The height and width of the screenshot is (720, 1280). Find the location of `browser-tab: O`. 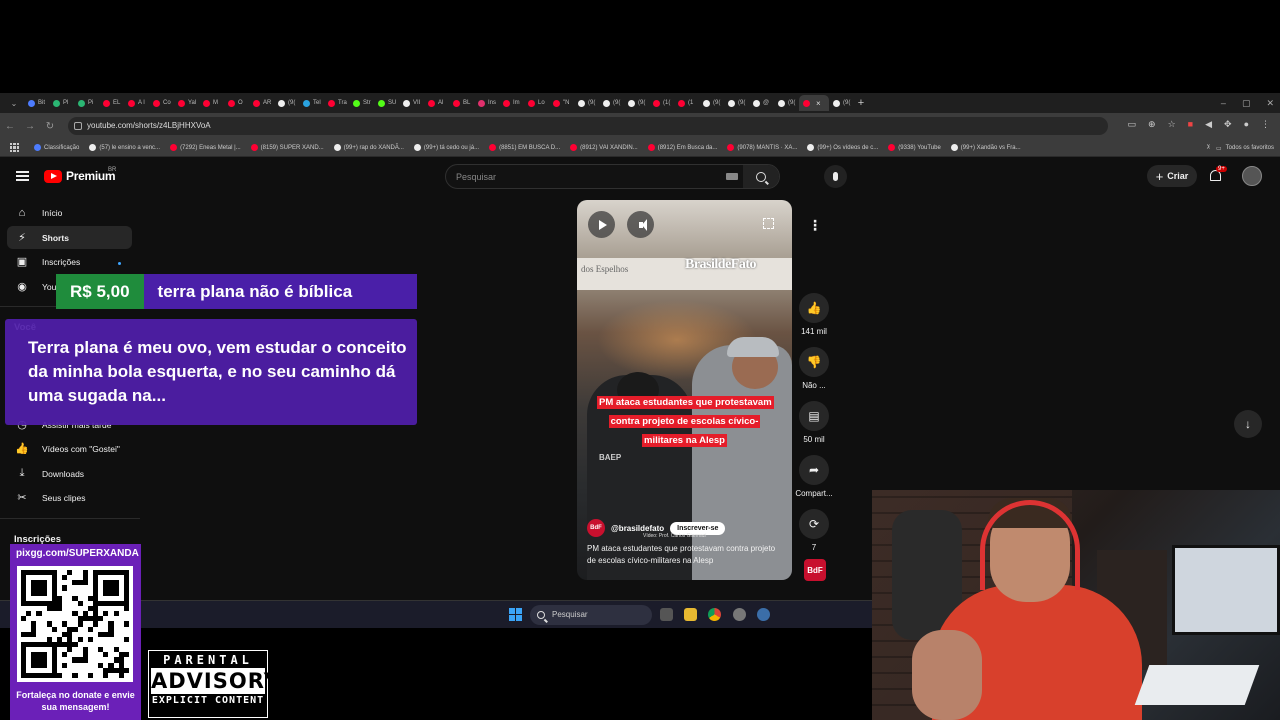

browser-tab: O is located at coordinates (236, 103).